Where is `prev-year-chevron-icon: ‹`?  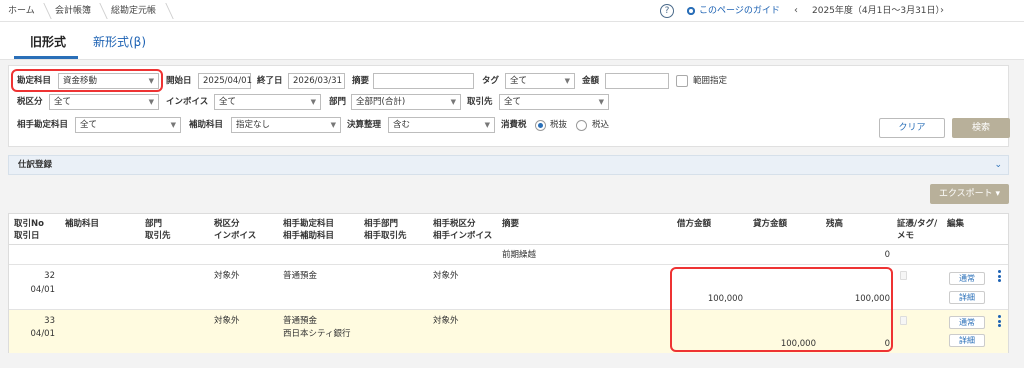
prev-year-chevron-icon: ‹ is located at coordinates (796, 11).